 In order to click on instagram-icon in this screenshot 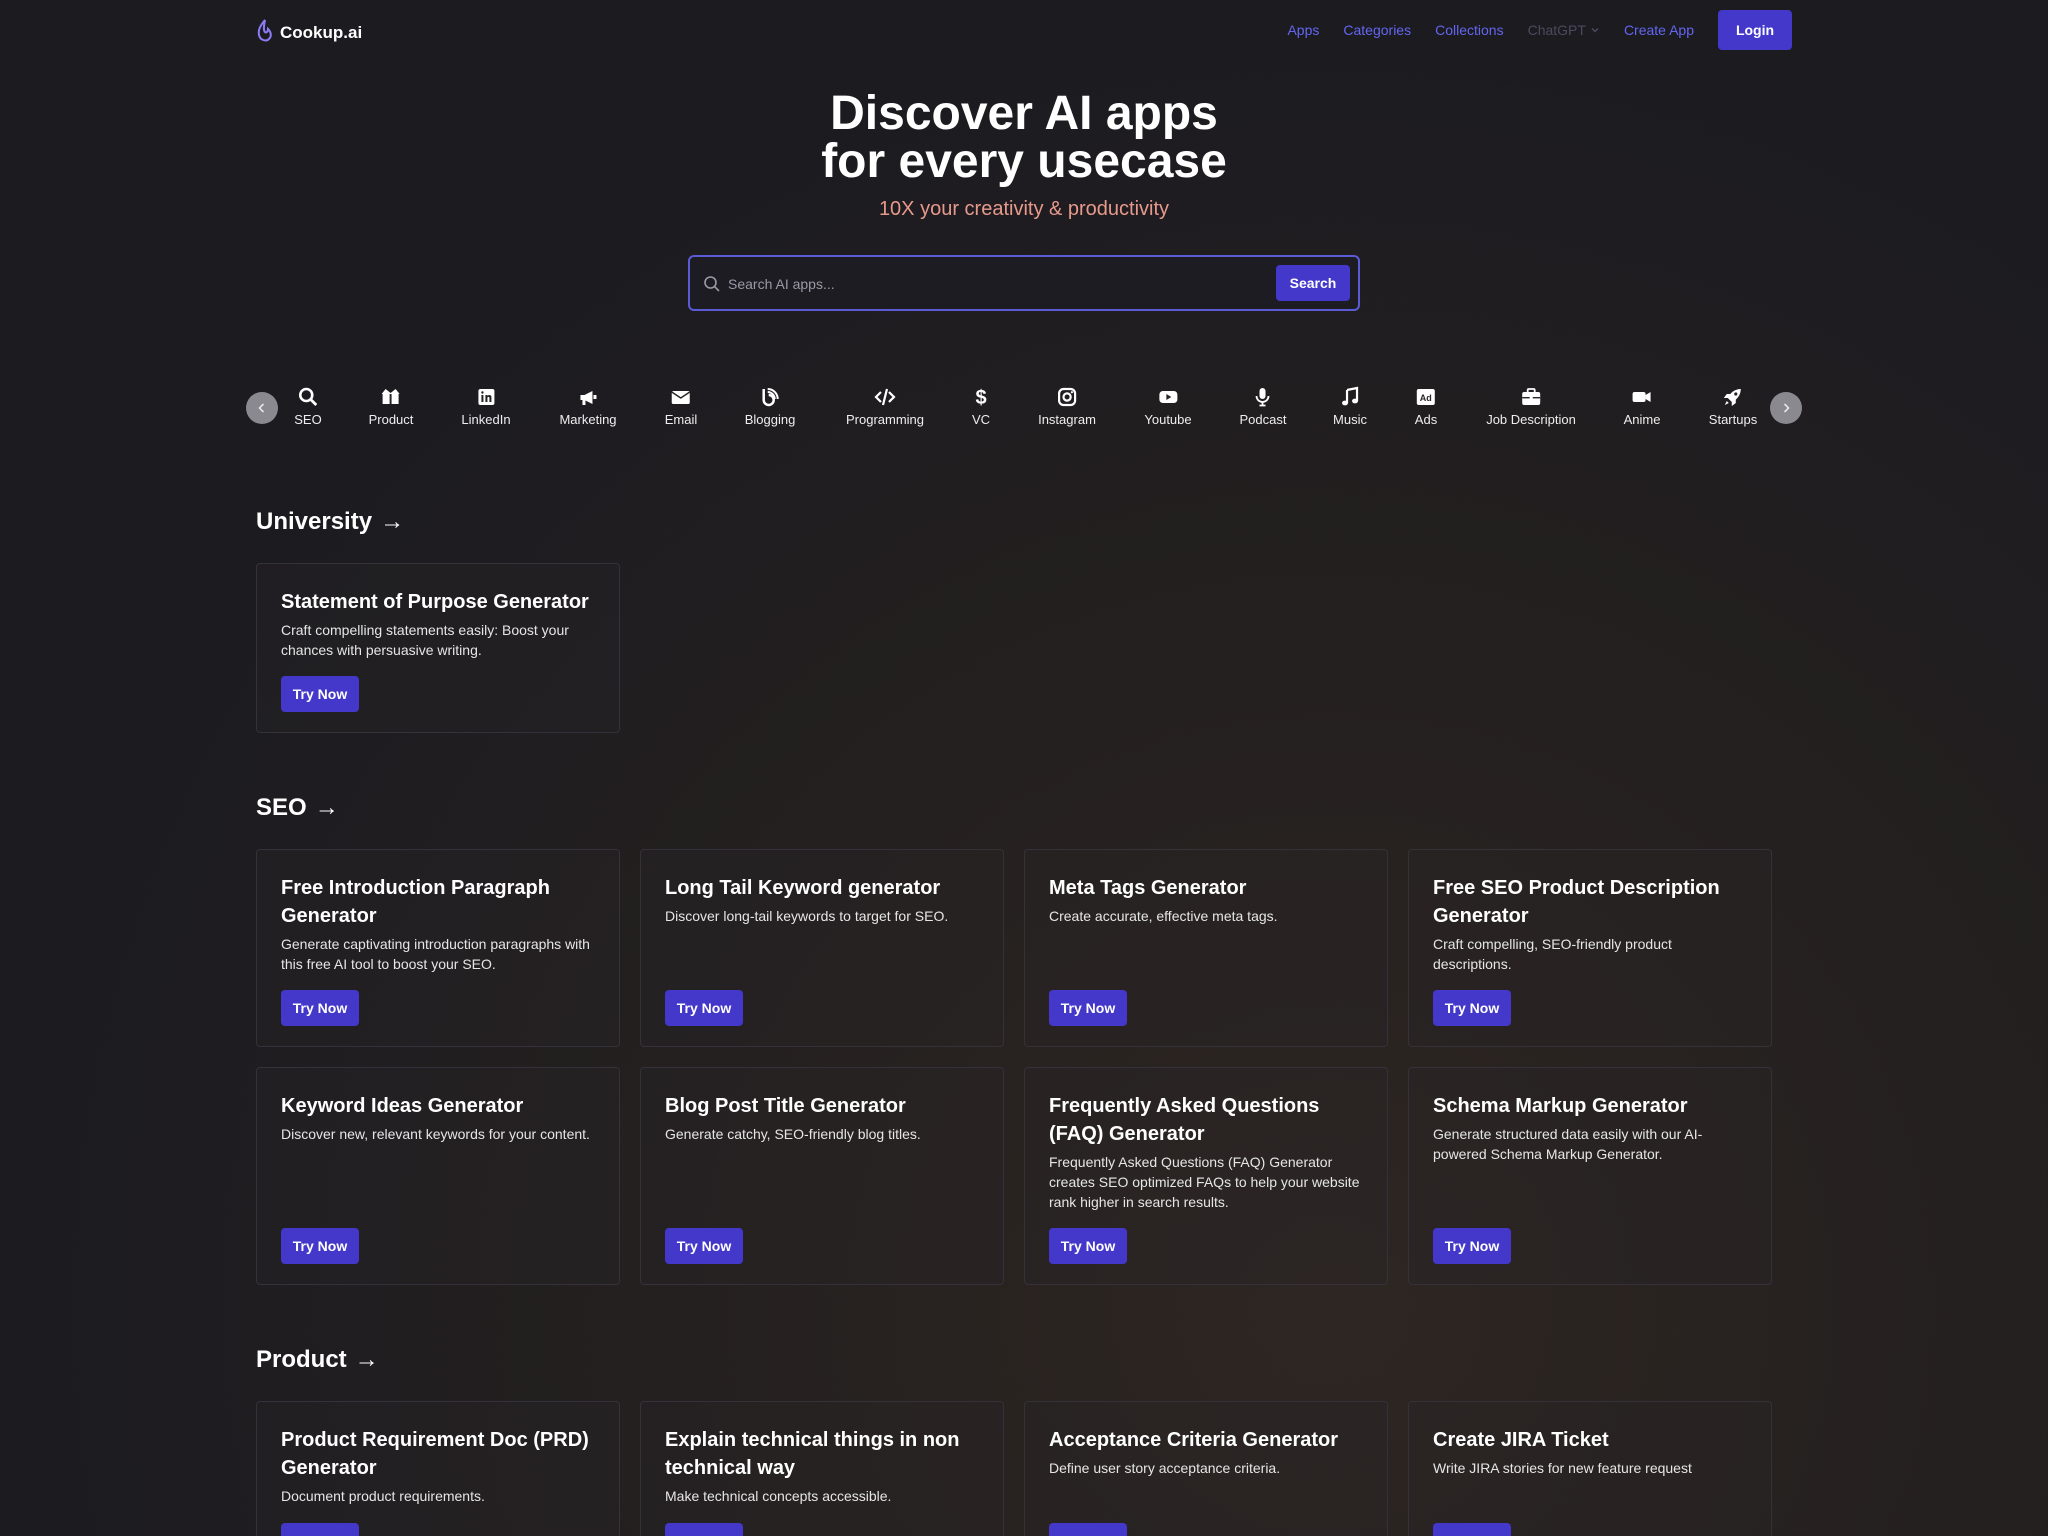, I will do `click(1067, 397)`.